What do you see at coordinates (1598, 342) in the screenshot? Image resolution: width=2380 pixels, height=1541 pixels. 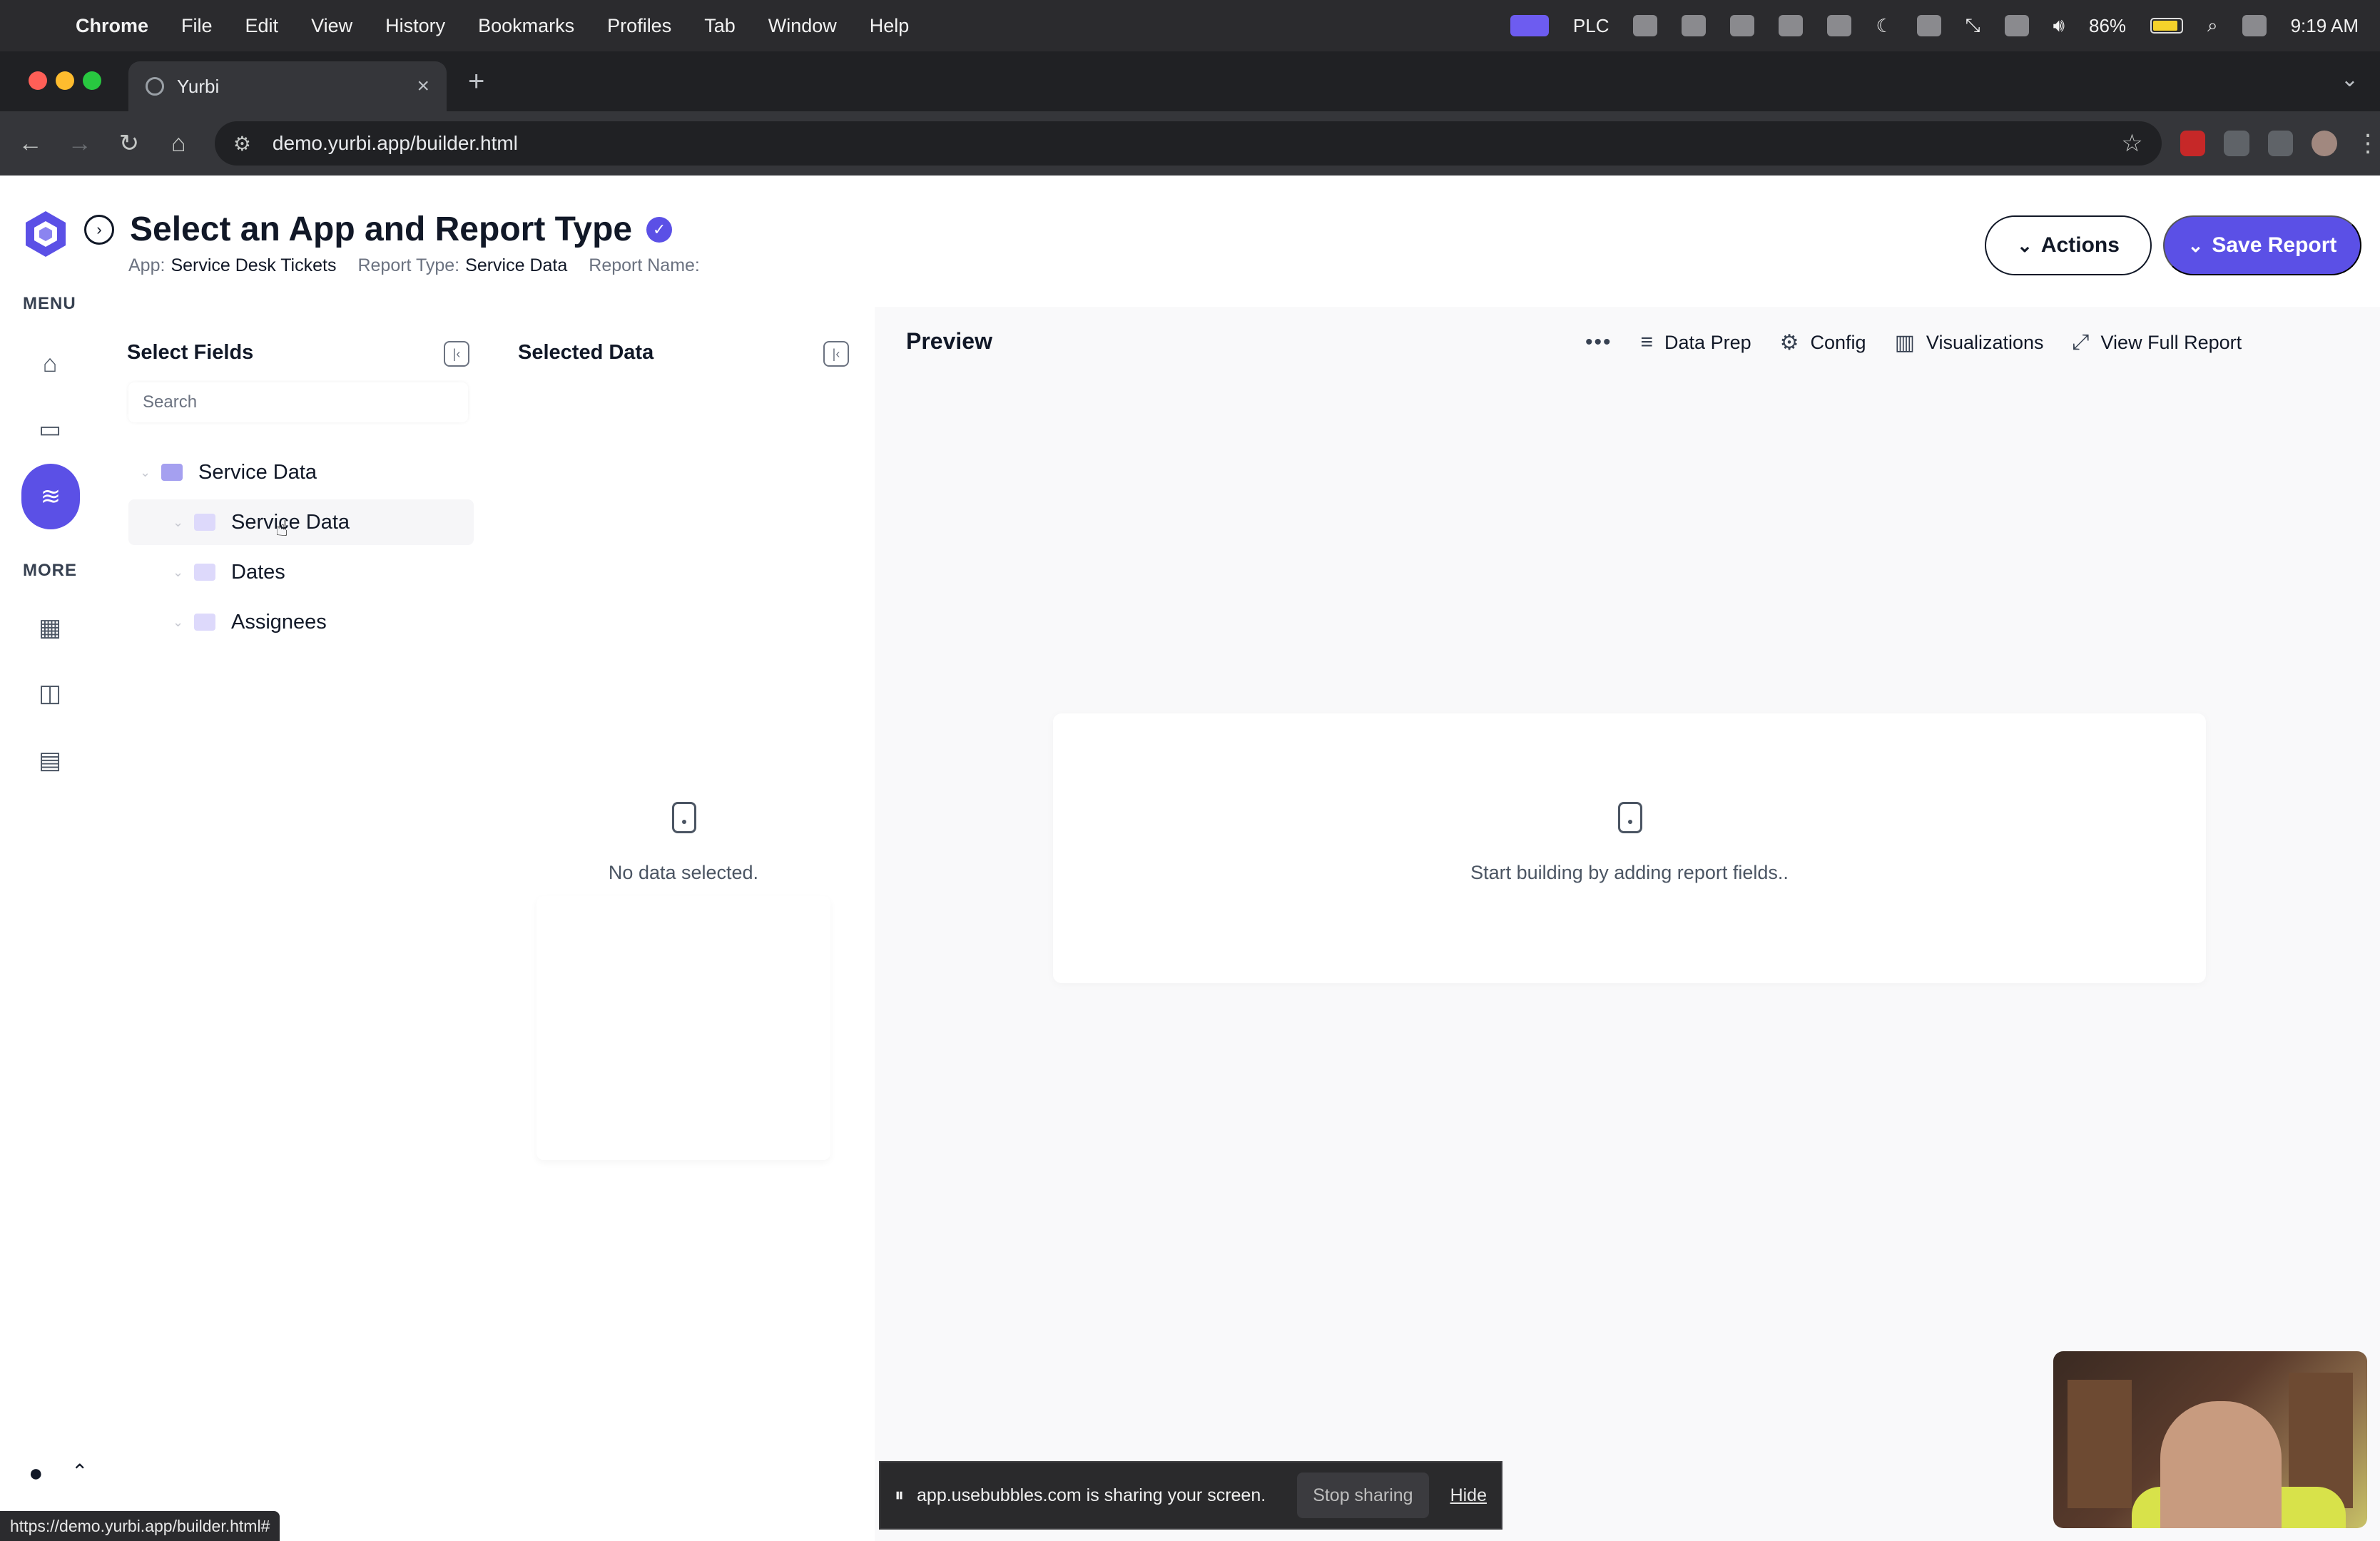 I see `more-options-icon: •••` at bounding box center [1598, 342].